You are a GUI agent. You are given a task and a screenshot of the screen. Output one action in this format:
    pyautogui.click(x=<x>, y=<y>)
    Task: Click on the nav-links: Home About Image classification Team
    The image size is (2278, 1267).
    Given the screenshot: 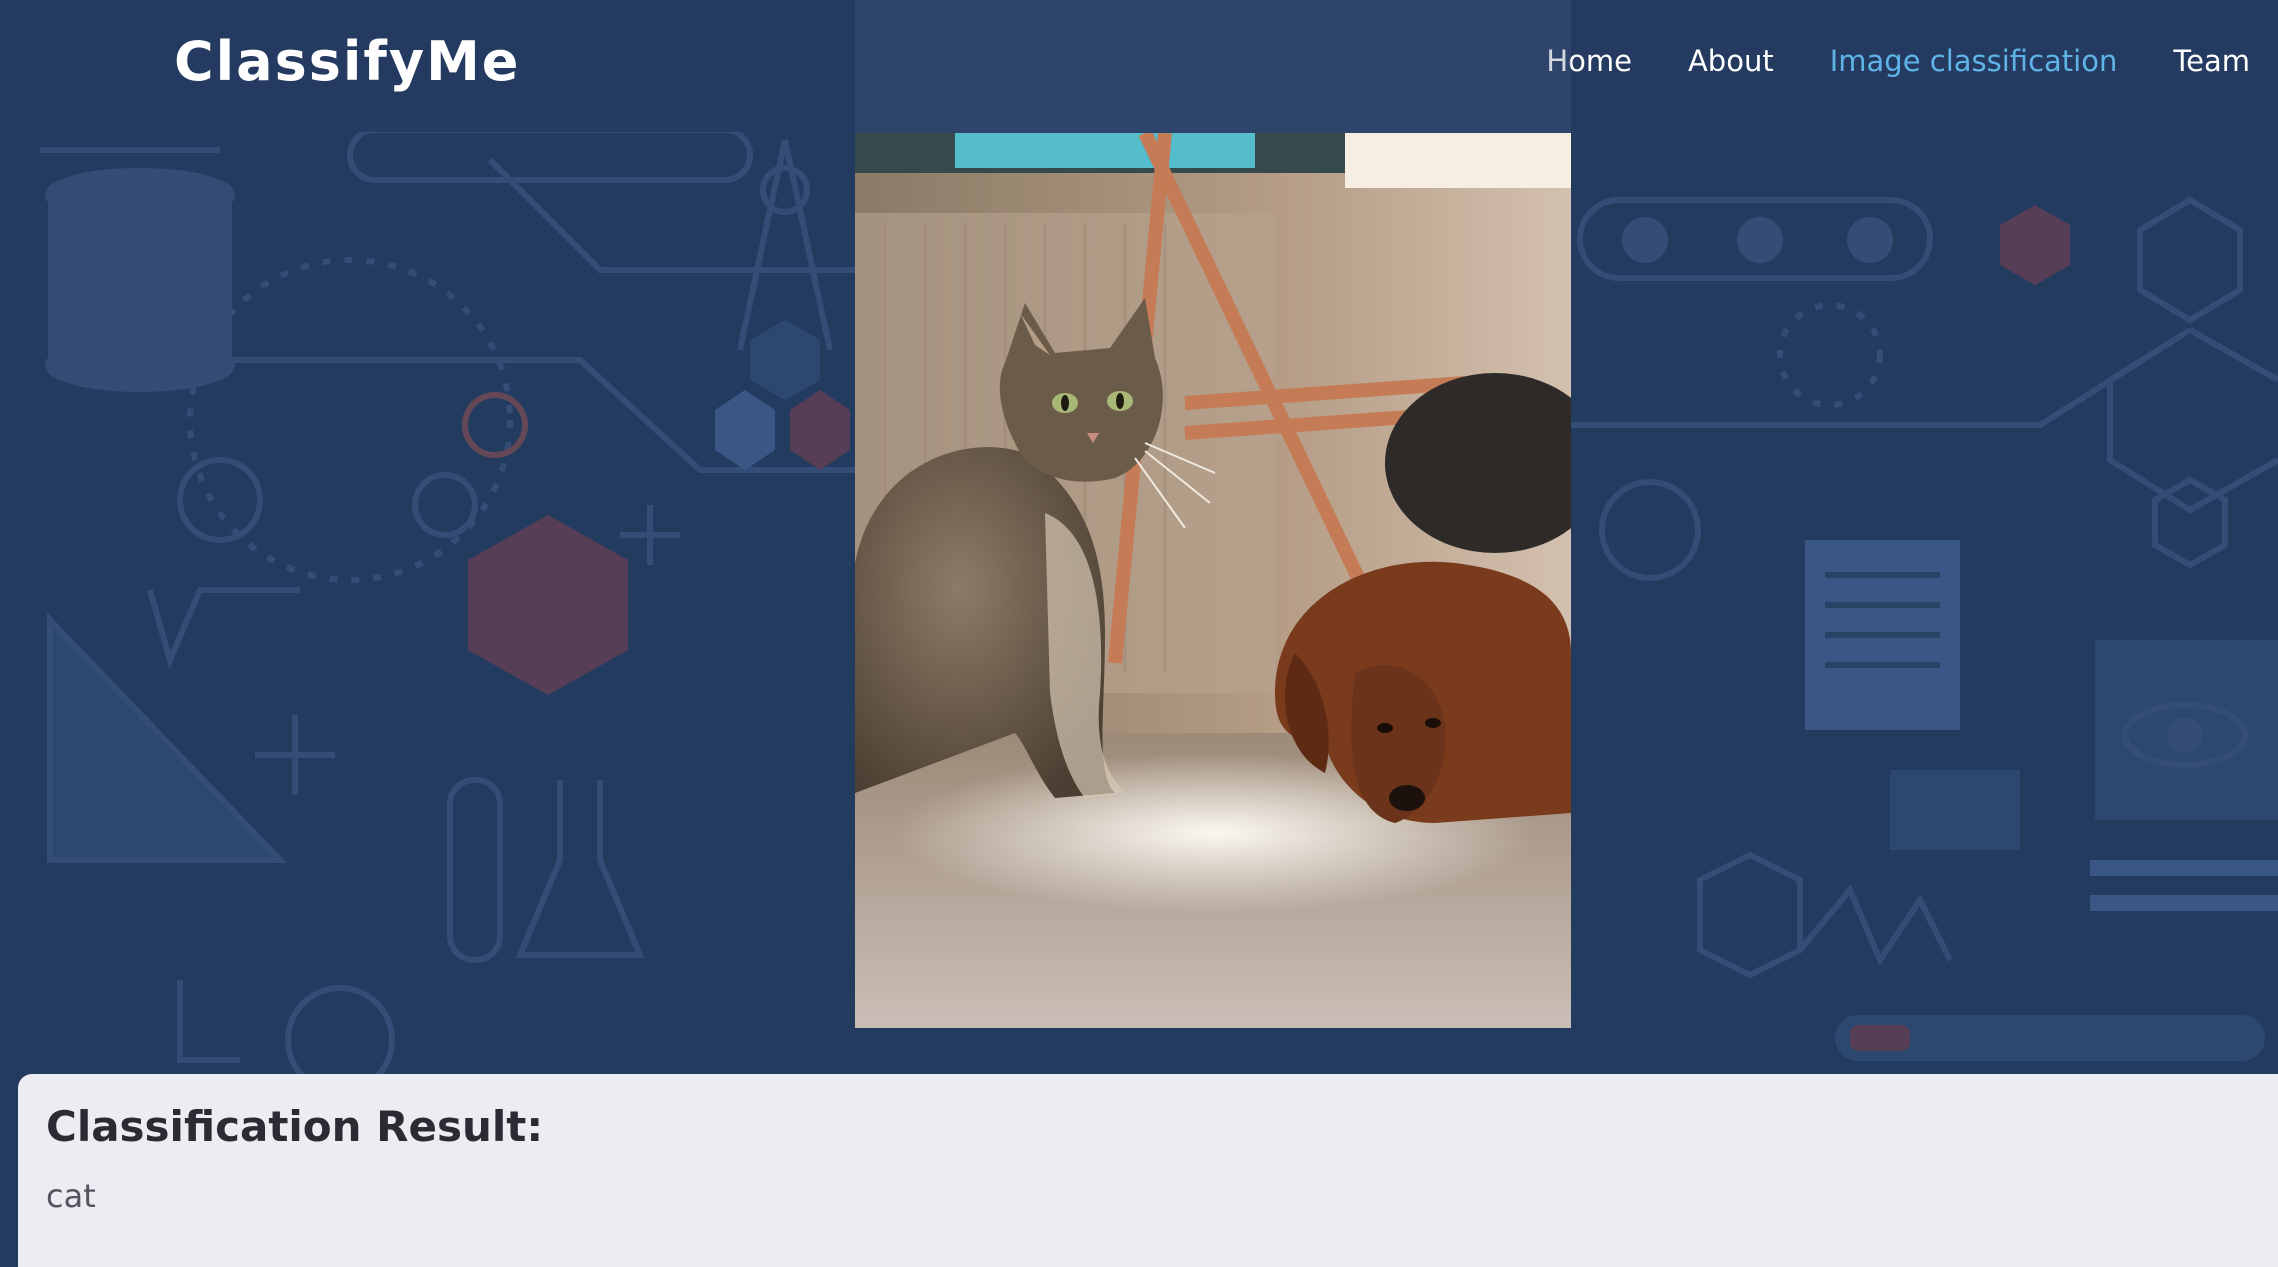 What is the action you would take?
    pyautogui.click(x=1898, y=61)
    